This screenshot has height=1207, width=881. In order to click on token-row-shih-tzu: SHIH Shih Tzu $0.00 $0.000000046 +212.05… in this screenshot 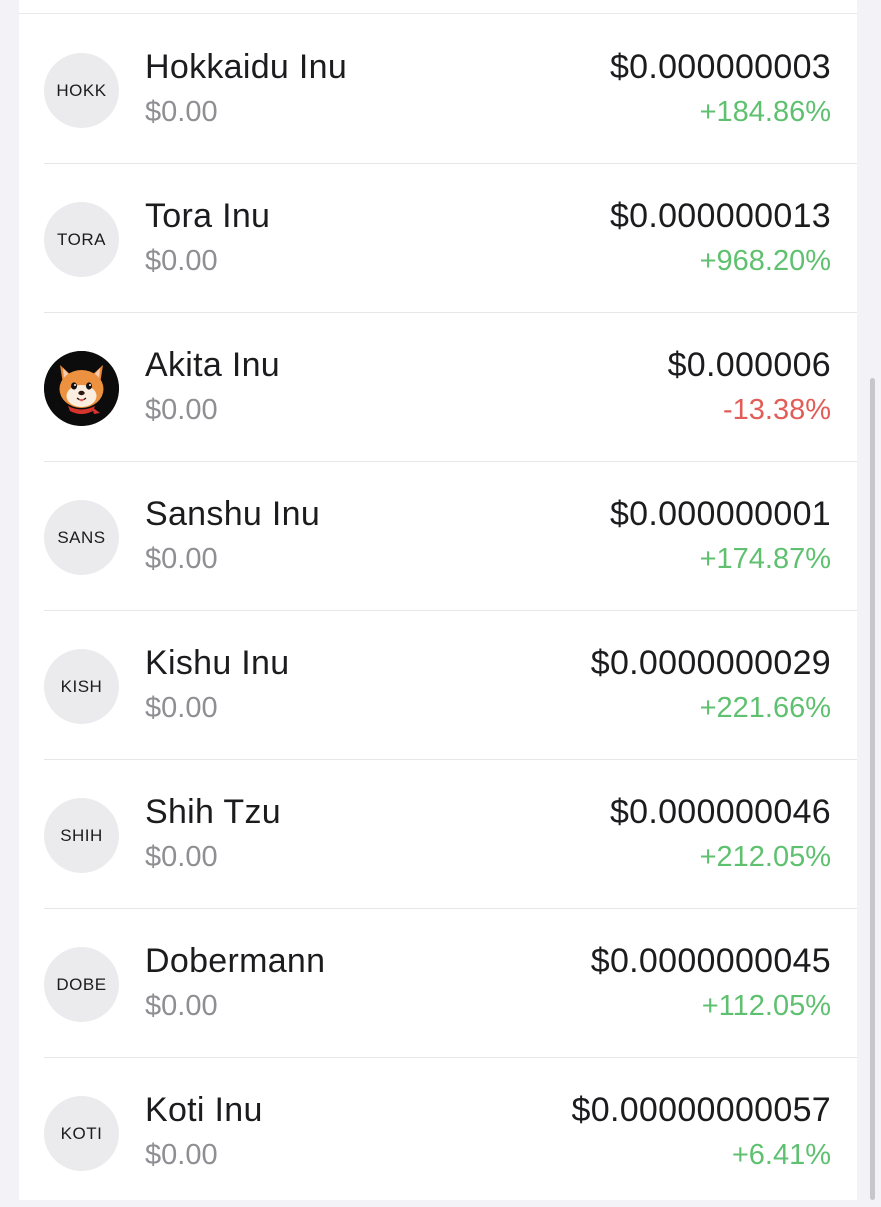, I will do `click(438, 834)`.